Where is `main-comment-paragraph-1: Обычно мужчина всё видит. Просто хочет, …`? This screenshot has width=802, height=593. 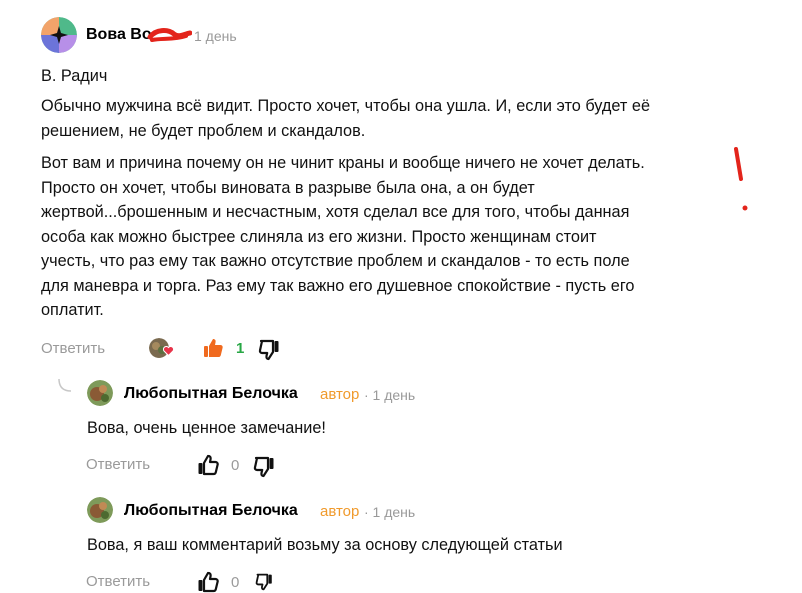
main-comment-paragraph-1: Обычно мужчина всё видит. Просто хочет, … is located at coordinates (391, 118).